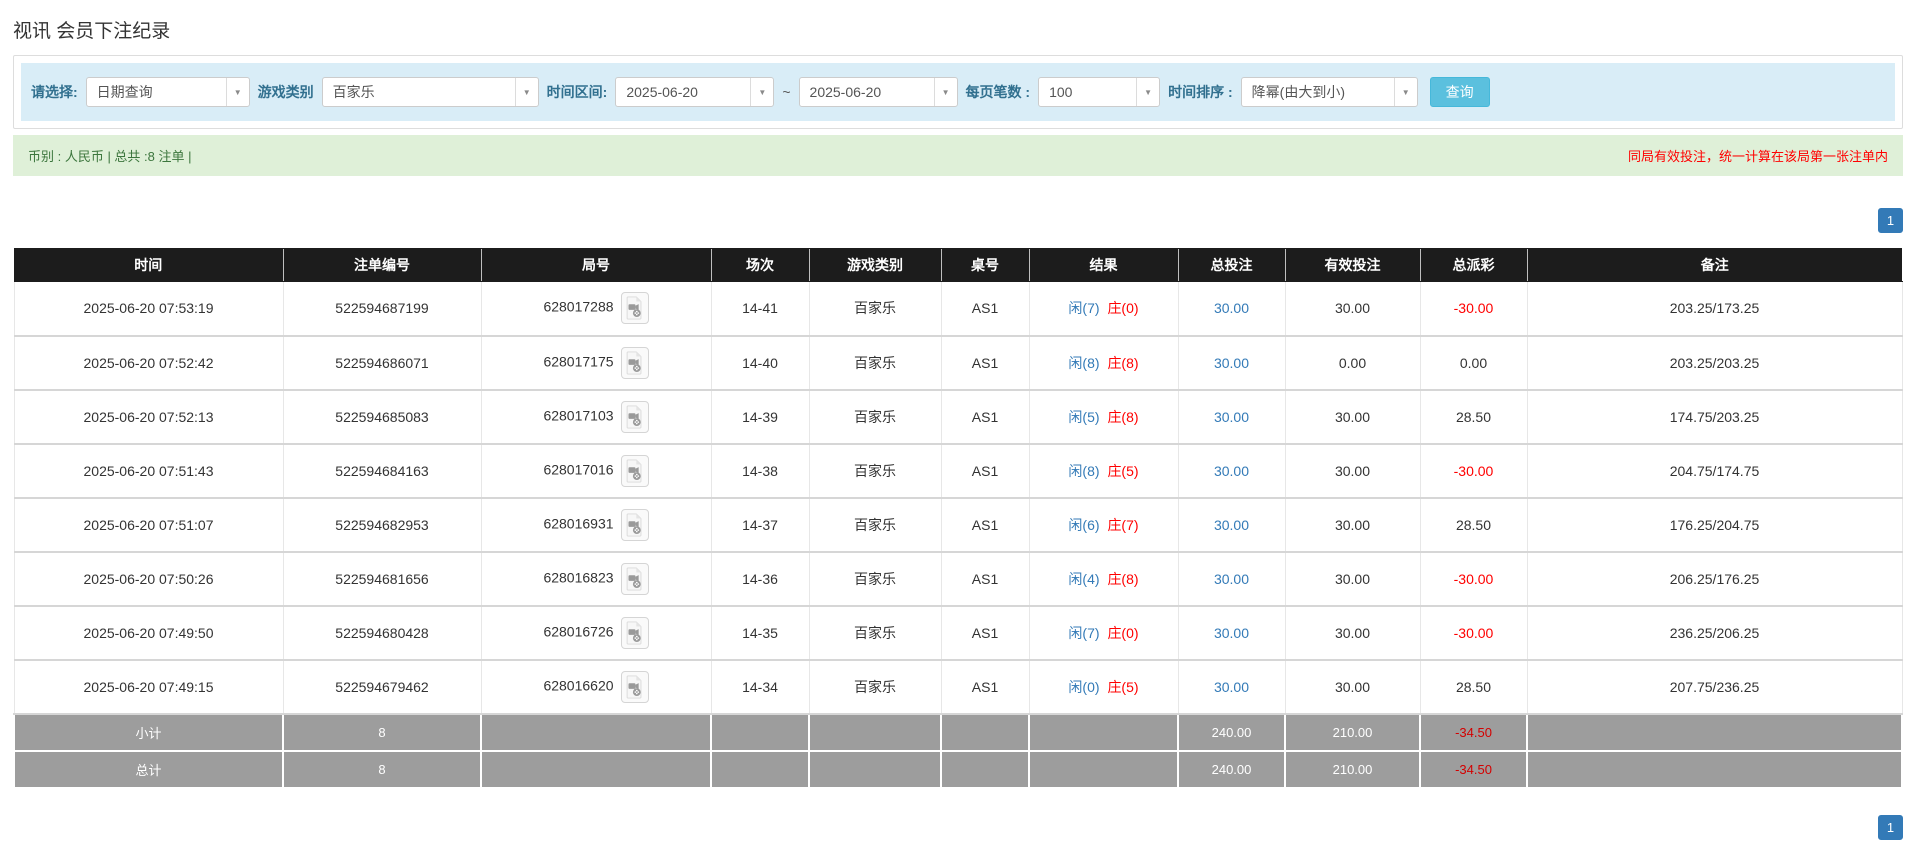 The image size is (1916, 851). Describe the element at coordinates (578, 361) in the screenshot. I see `round-id-text: 628017175` at that location.